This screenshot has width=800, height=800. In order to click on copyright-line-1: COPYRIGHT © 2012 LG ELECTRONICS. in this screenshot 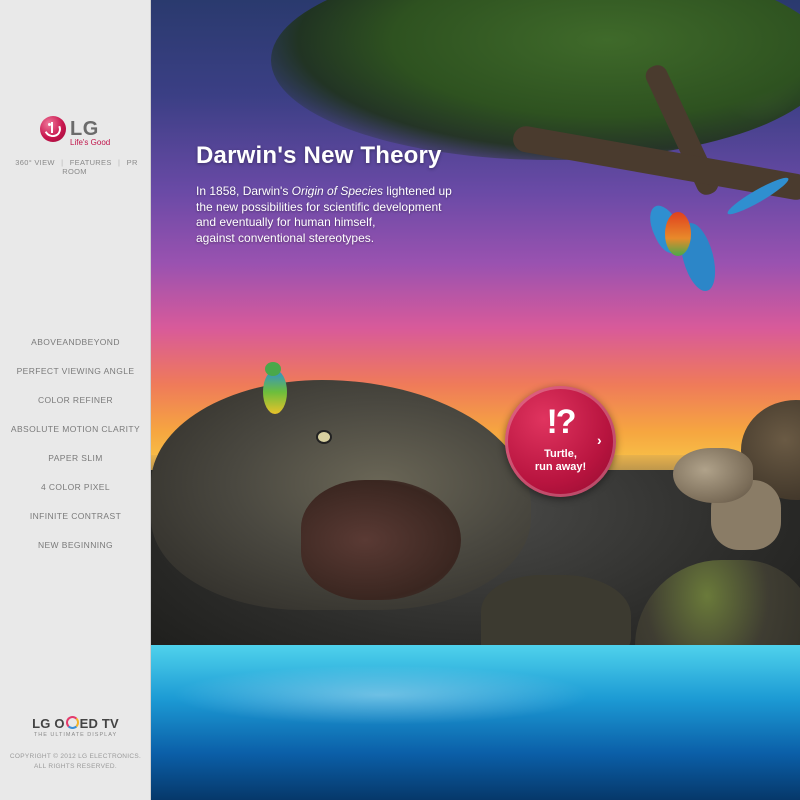, I will do `click(75, 756)`.